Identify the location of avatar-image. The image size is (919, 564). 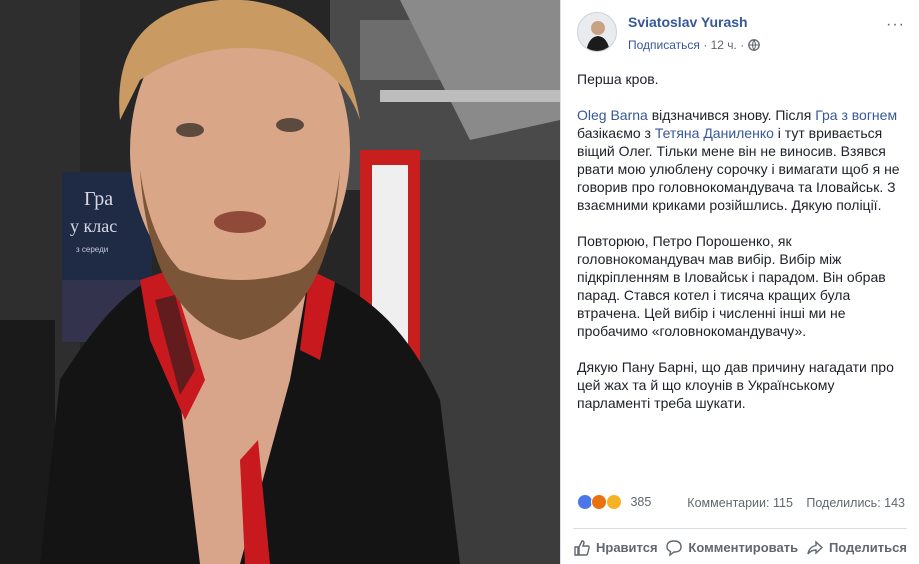
(597, 32).